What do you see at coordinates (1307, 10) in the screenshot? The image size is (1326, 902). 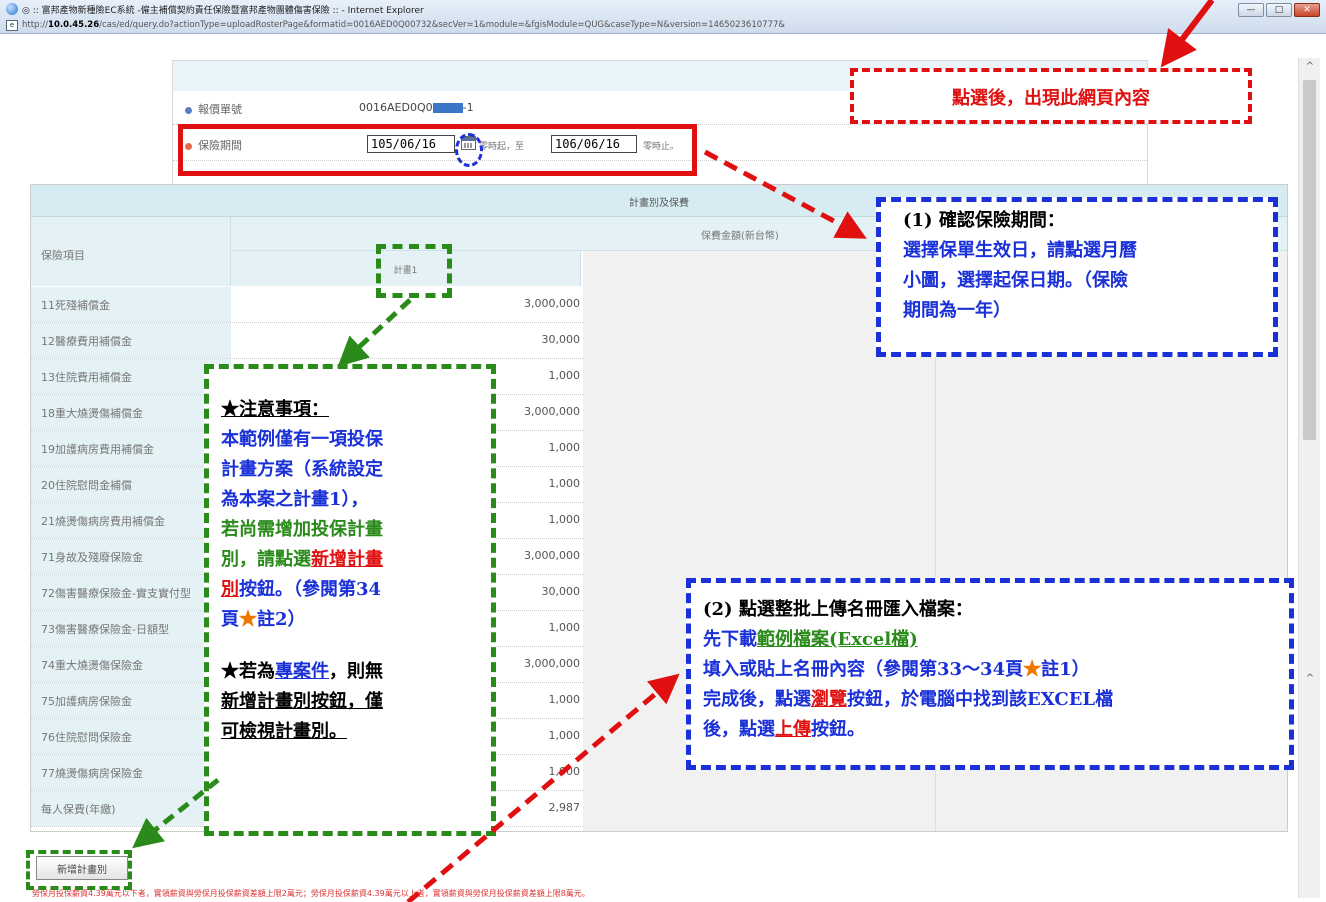 I see `close-button: ✕` at bounding box center [1307, 10].